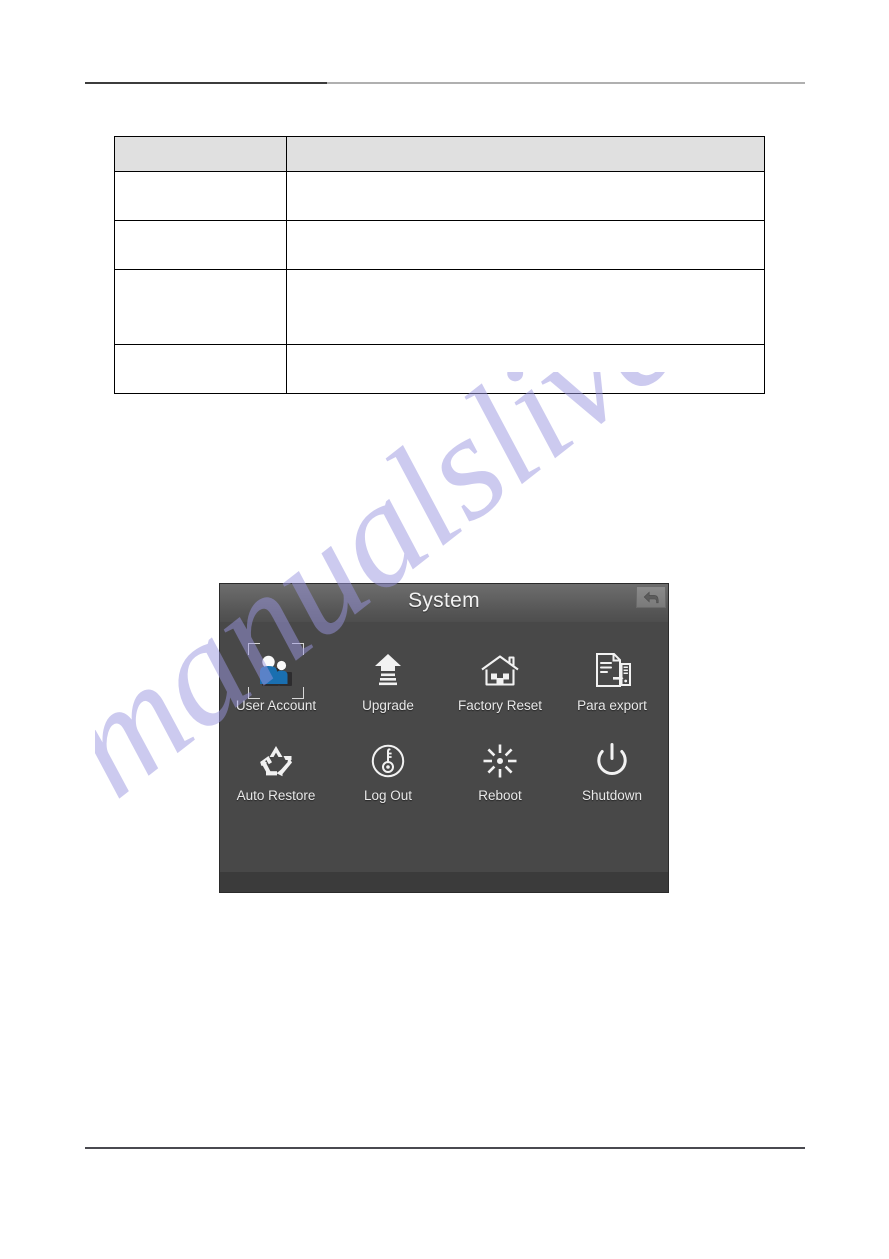 The height and width of the screenshot is (1259, 889). I want to click on menu-item-auto-restore: Auto Restore, so click(276, 783).